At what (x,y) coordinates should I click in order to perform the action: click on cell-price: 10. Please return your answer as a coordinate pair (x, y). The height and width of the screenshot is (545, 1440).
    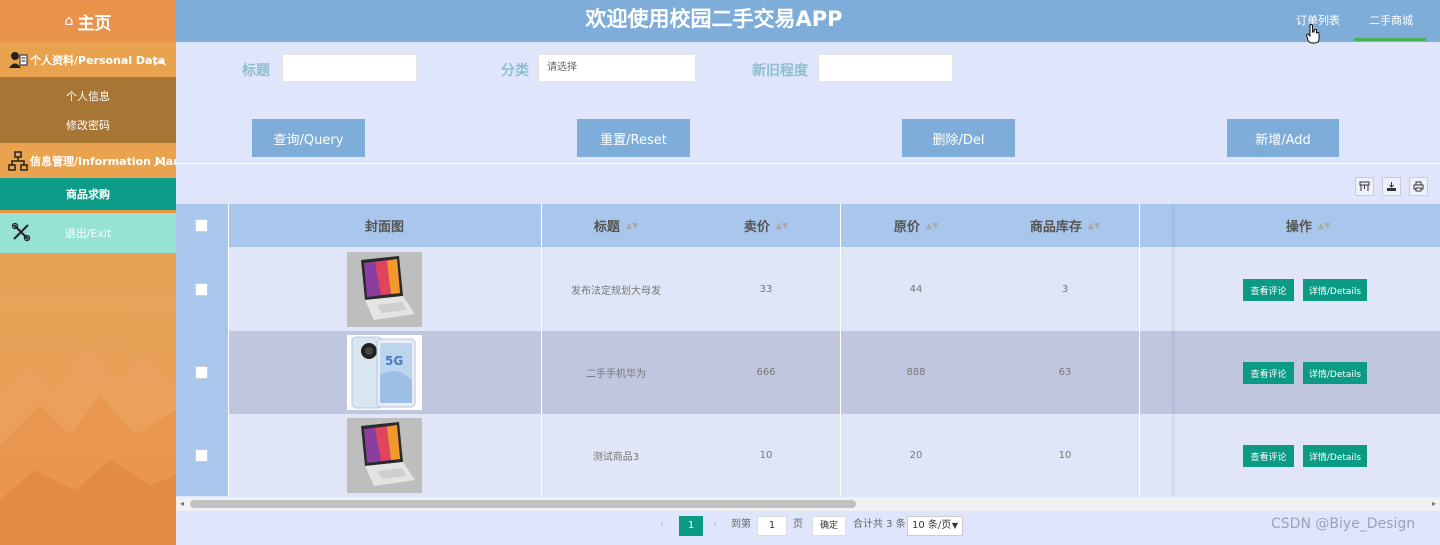
    Looking at the image, I should click on (766, 455).